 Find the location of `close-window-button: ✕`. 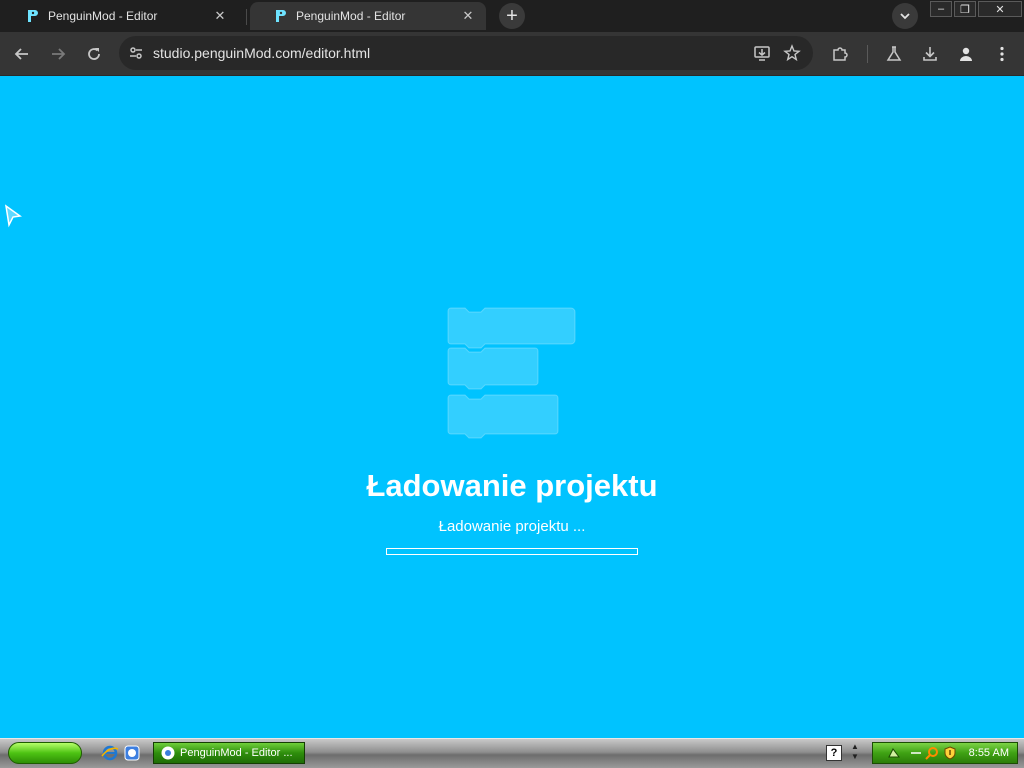

close-window-button: ✕ is located at coordinates (1000, 9).